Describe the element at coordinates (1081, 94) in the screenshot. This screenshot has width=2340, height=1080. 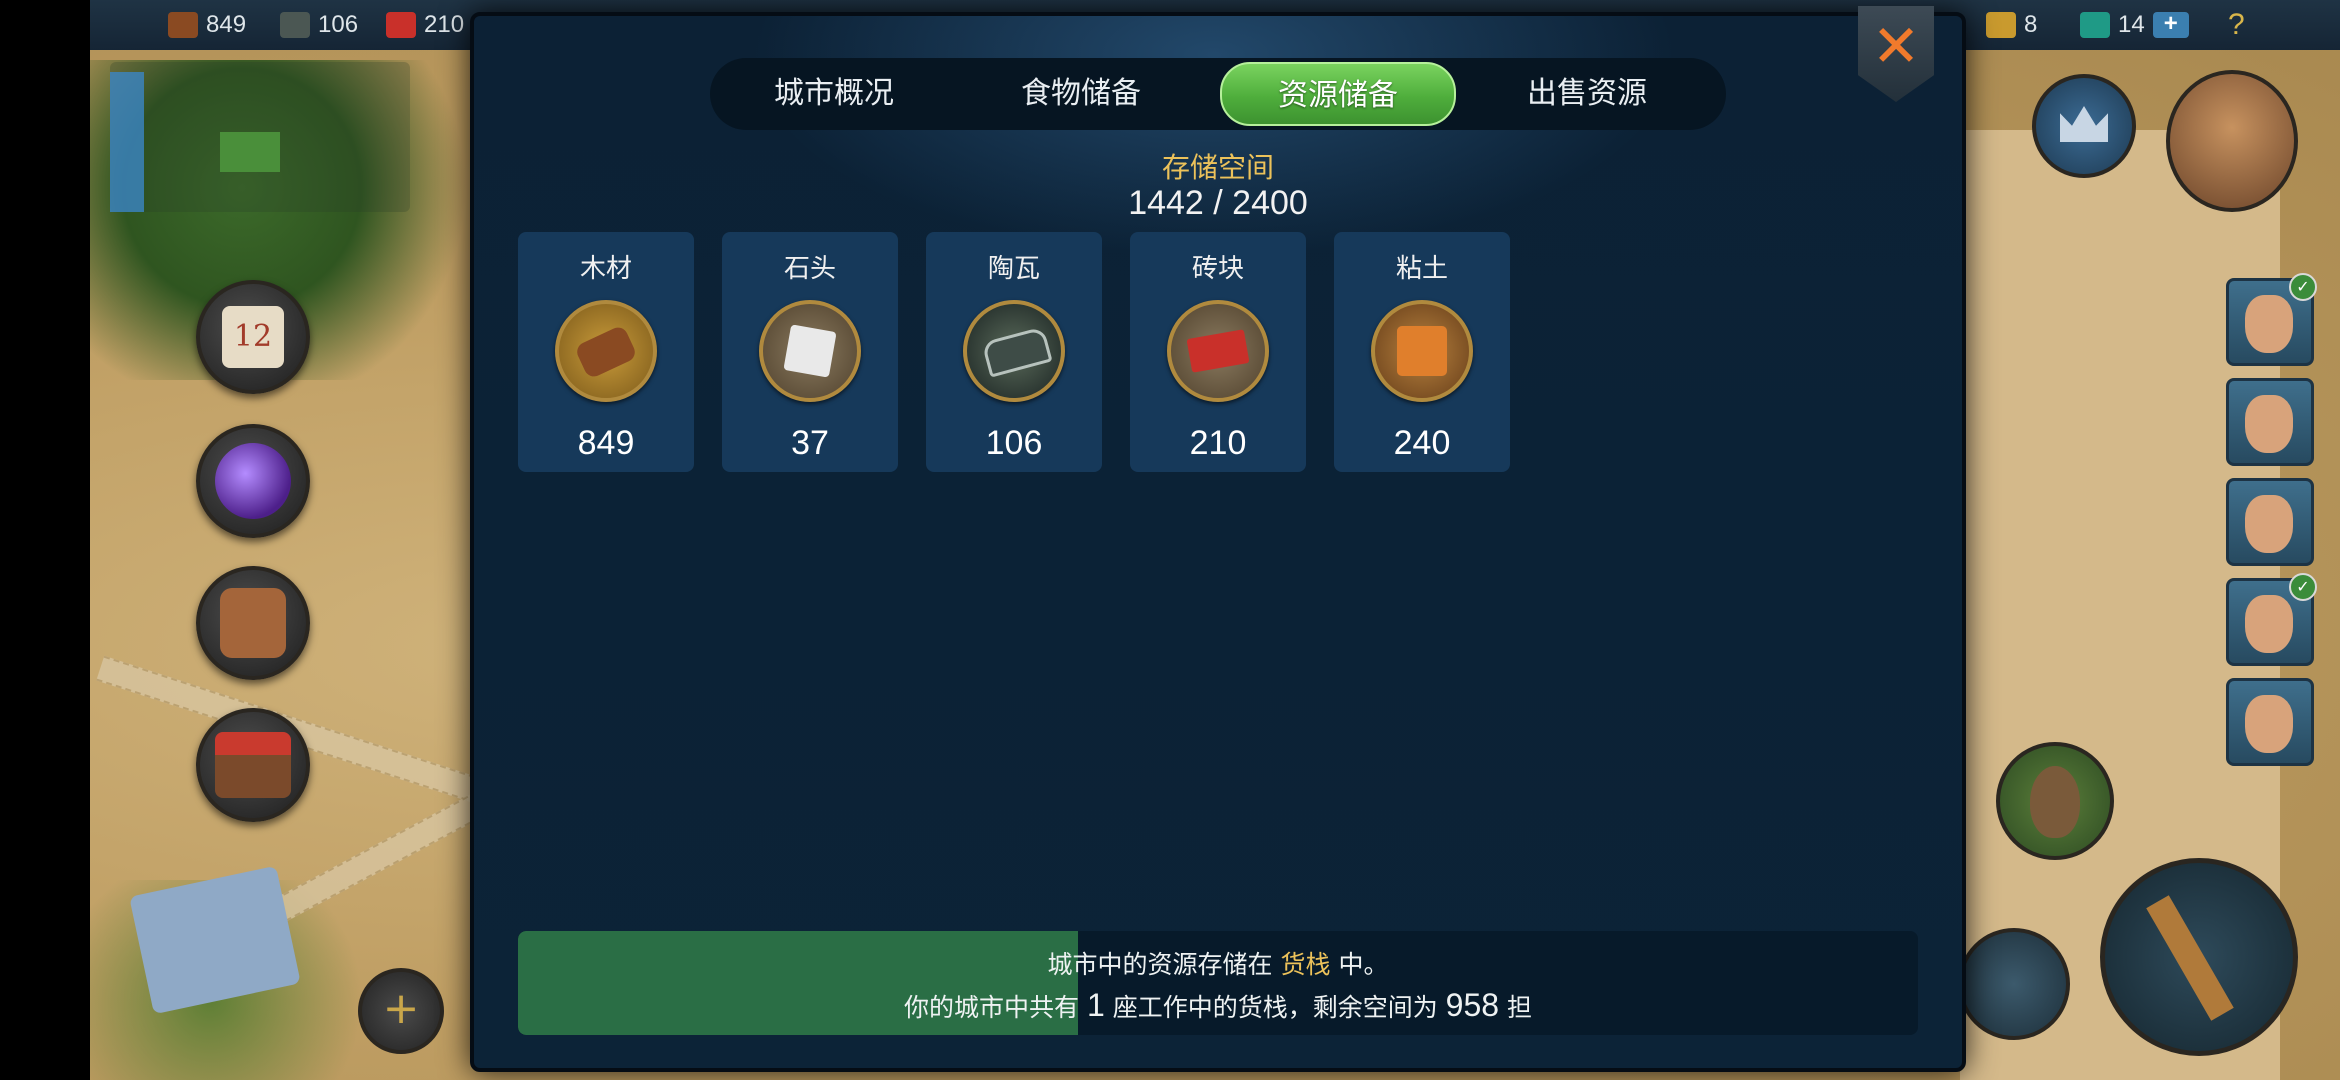
I see `tab-food-reserve: 食物储备` at that location.